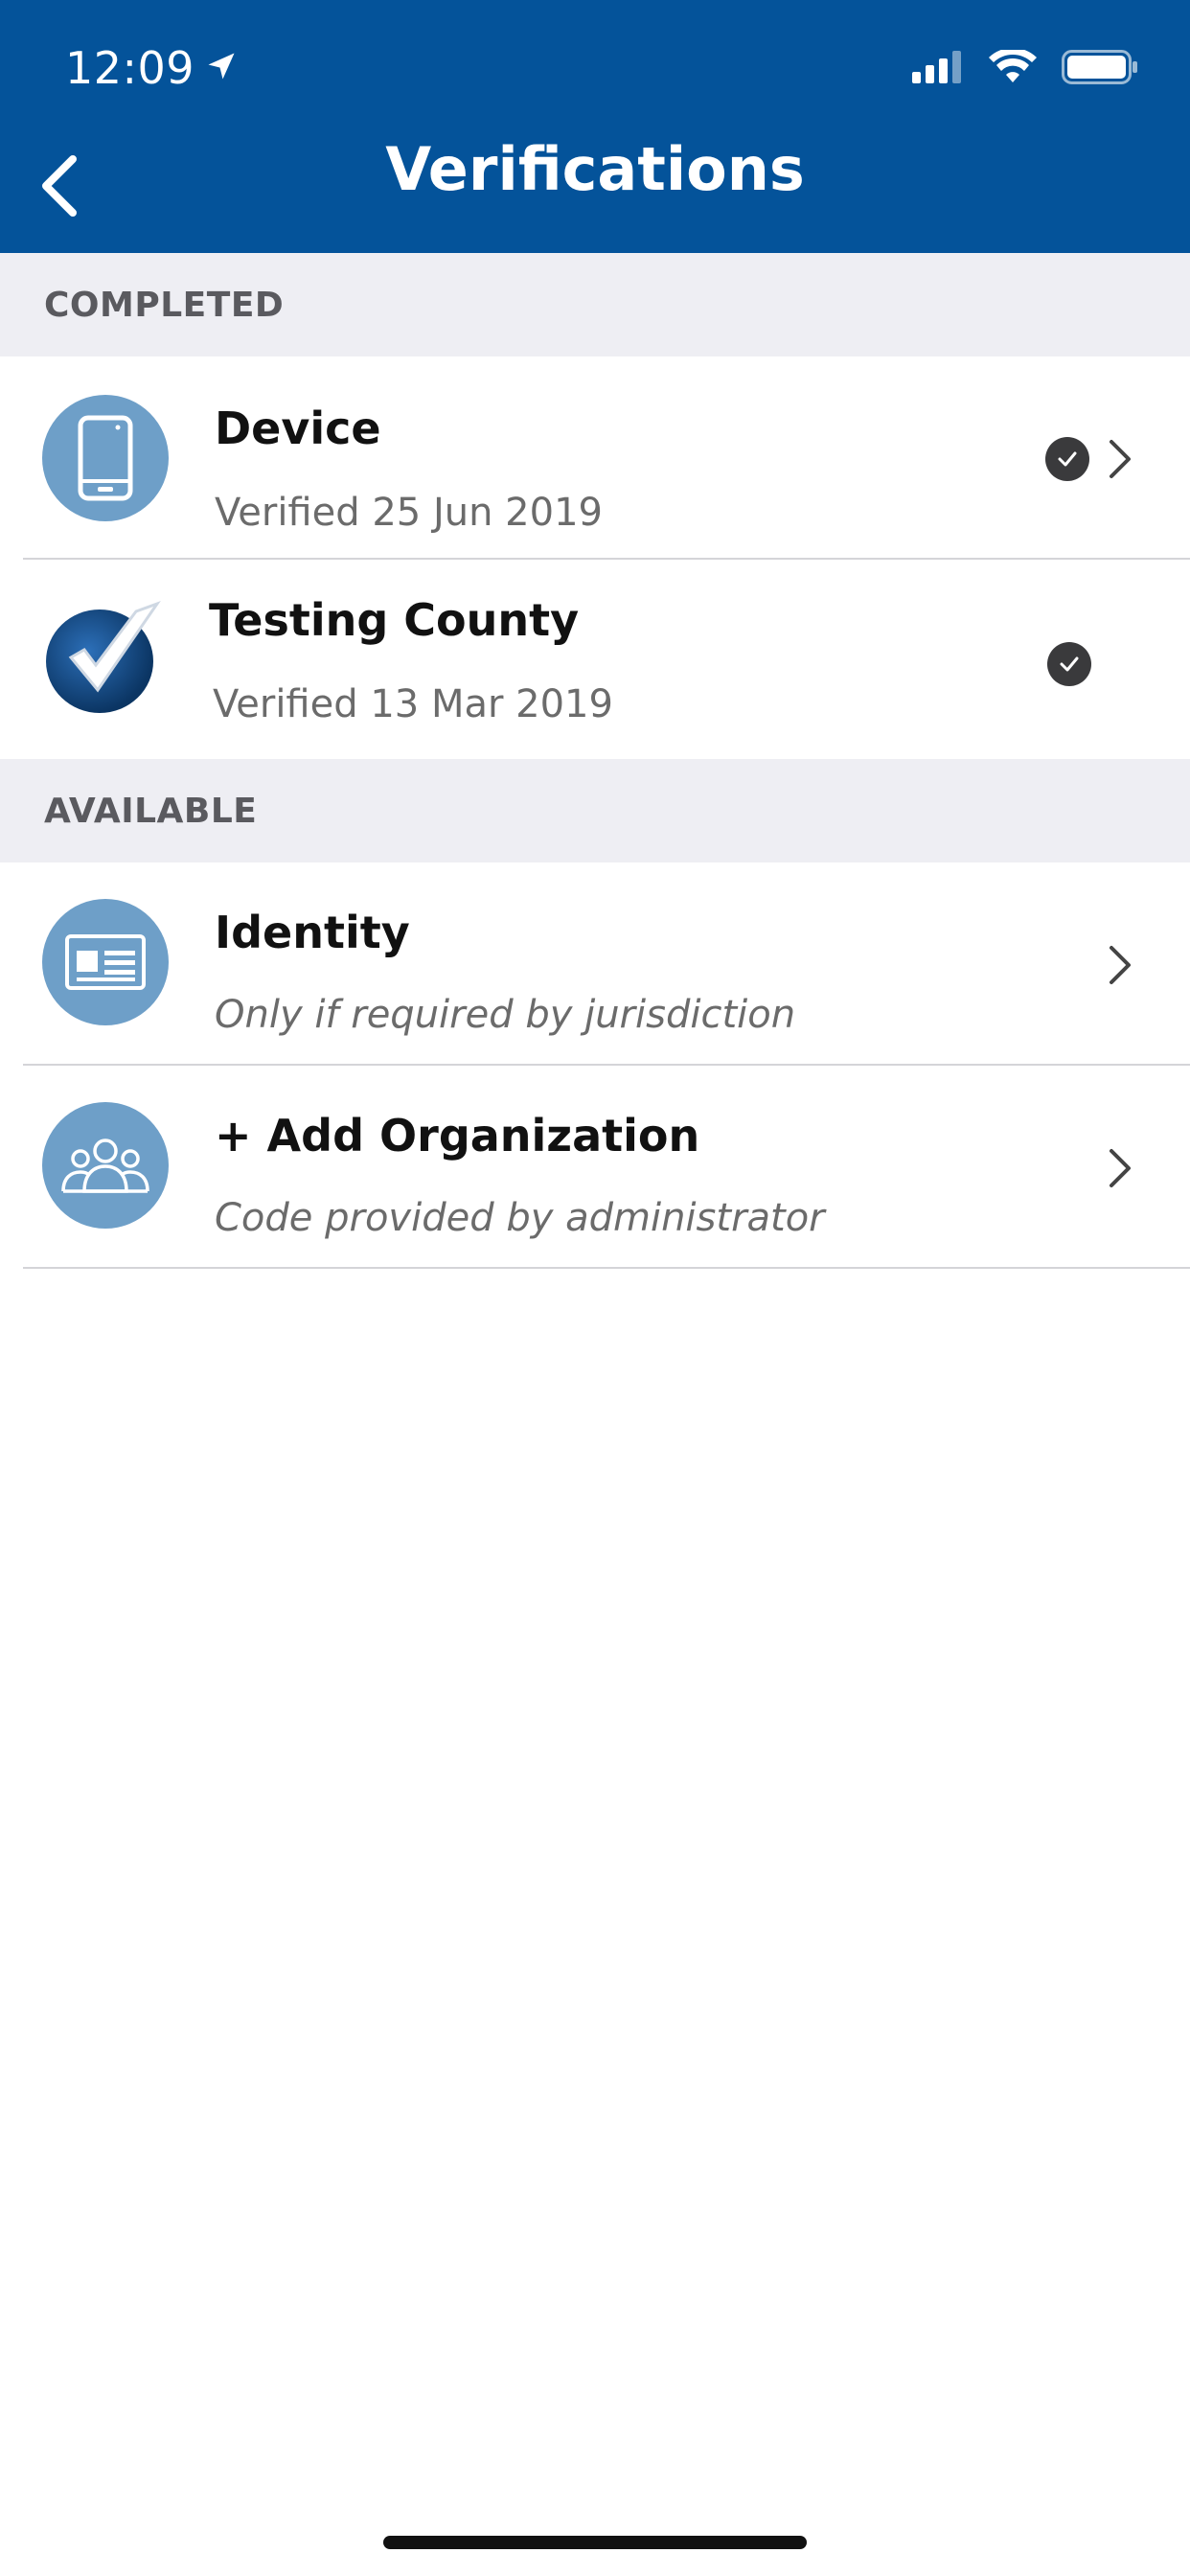  I want to click on location-arrow-icon, so click(222, 68).